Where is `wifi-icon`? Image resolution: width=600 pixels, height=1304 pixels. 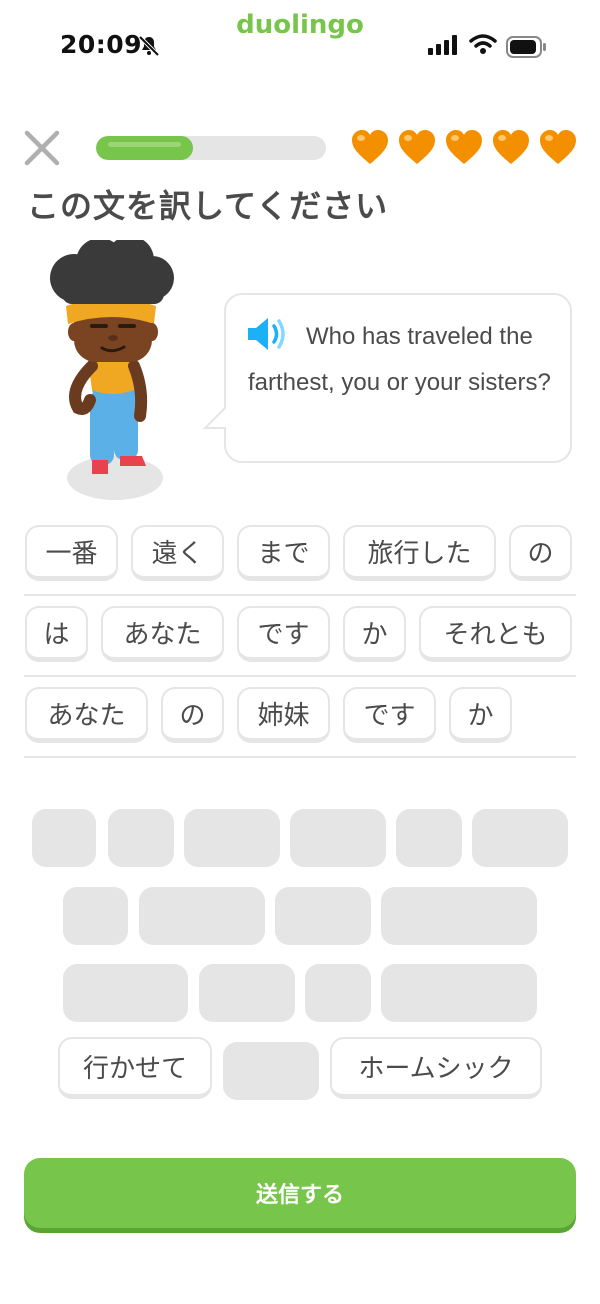
wifi-icon is located at coordinates (483, 44).